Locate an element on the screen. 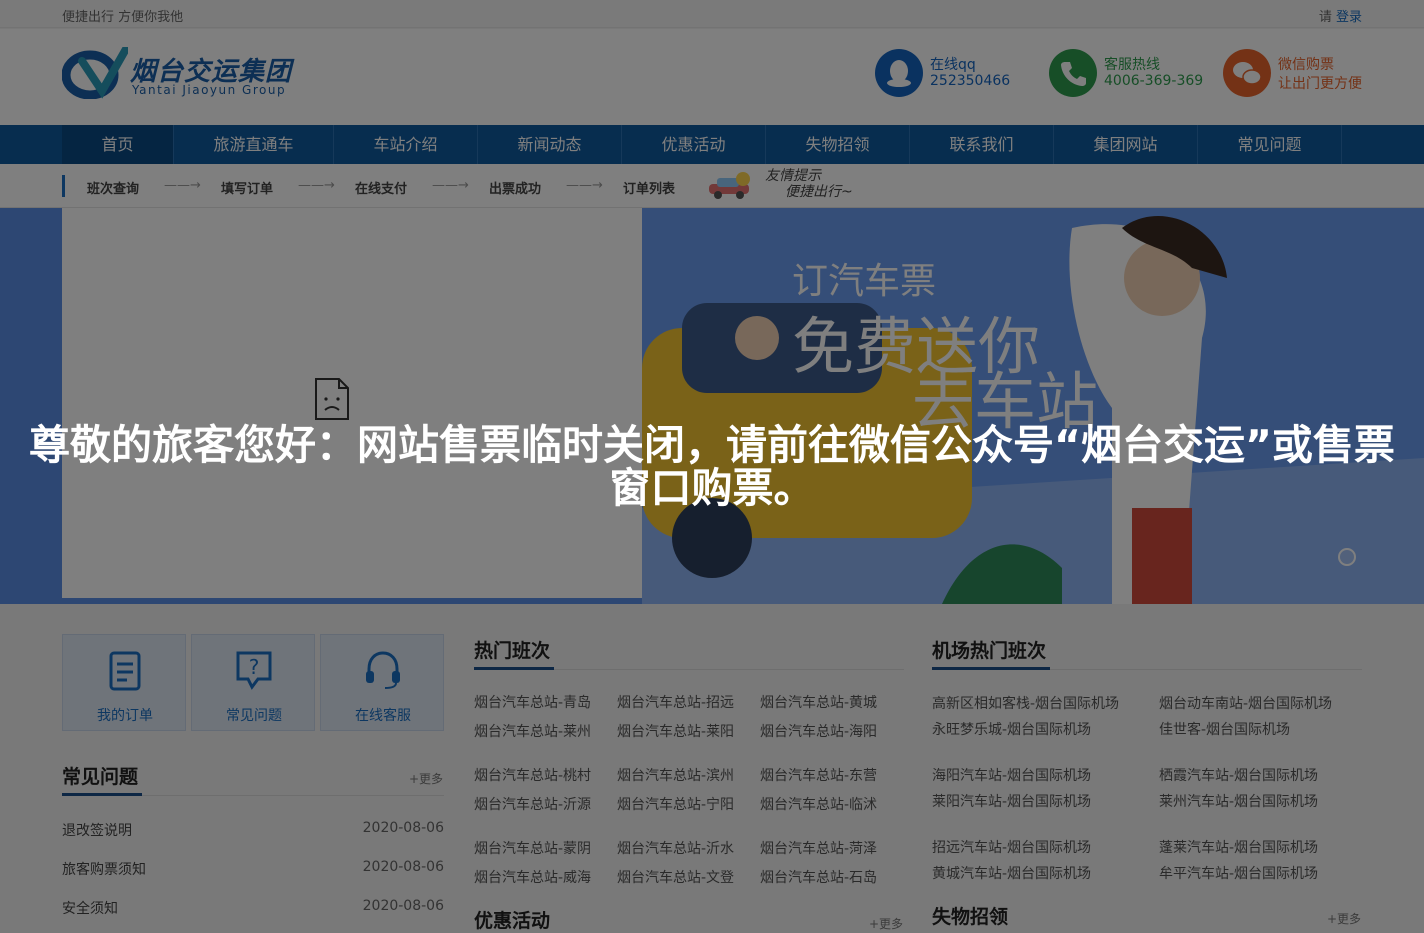 This screenshot has width=1424, height=933. closure-notice: 尊敬的旅客您好：网站售票临时关闭，请前往微信公众号“烟台交运”或售票窗口购票。 is located at coordinates (712, 466).